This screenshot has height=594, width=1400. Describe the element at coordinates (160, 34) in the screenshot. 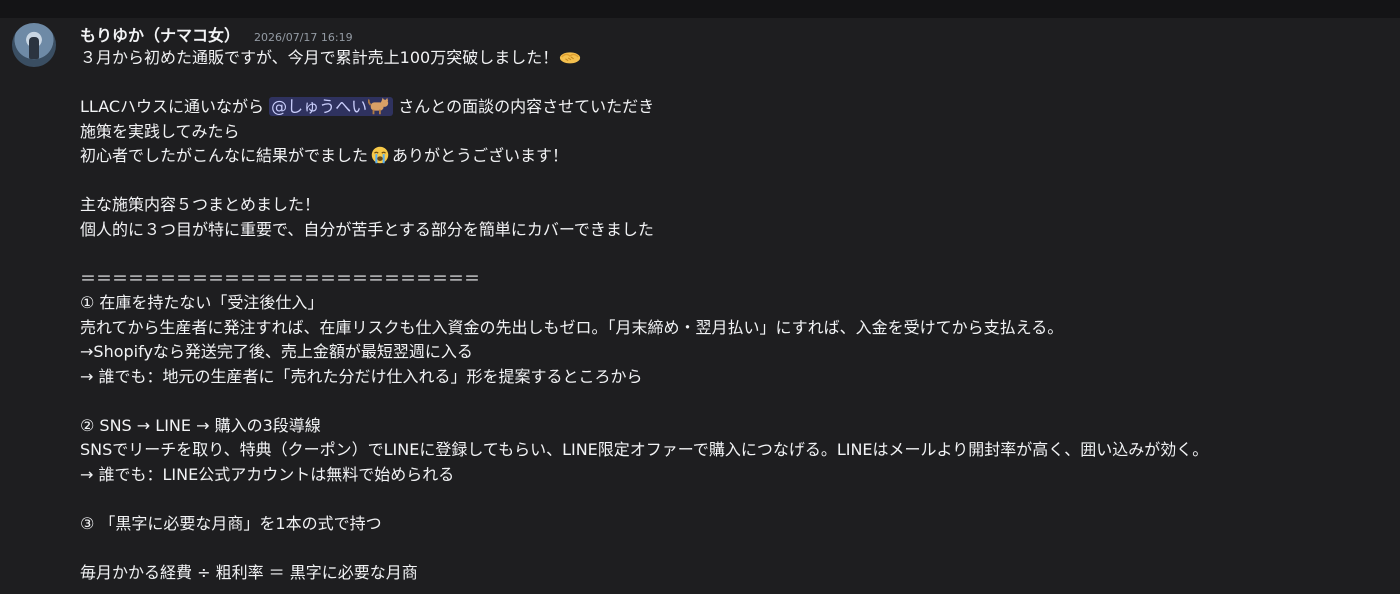

I see `author-name: もりゆか（ナマコ女）` at that location.